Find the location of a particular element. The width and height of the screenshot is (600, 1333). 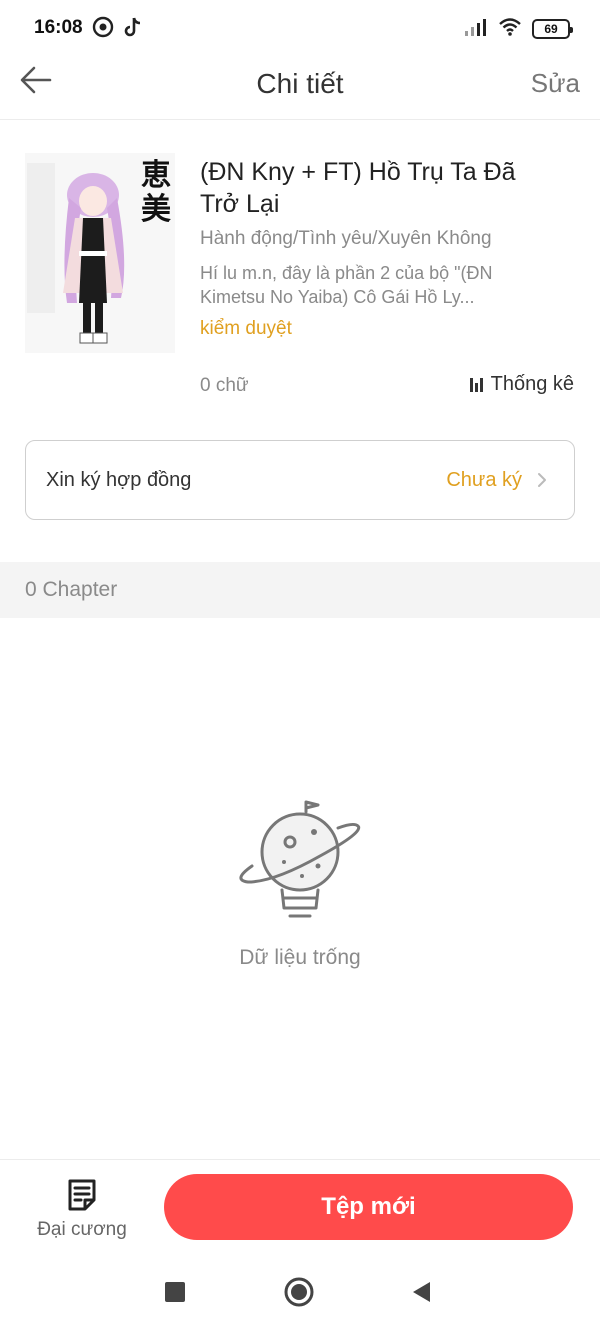

outline-button: Đại cương is located at coordinates (82, 1209).